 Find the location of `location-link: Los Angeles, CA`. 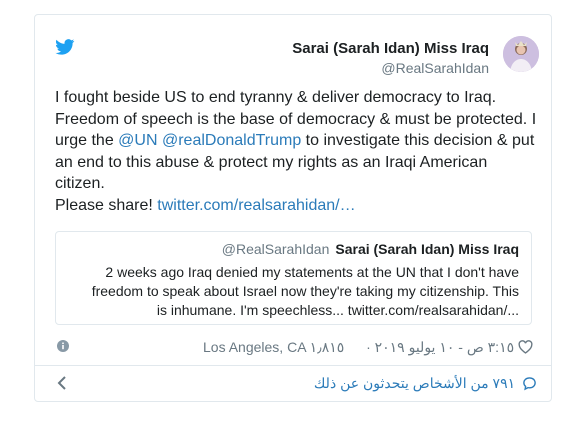

location-link: Los Angeles, CA is located at coordinates (254, 347).